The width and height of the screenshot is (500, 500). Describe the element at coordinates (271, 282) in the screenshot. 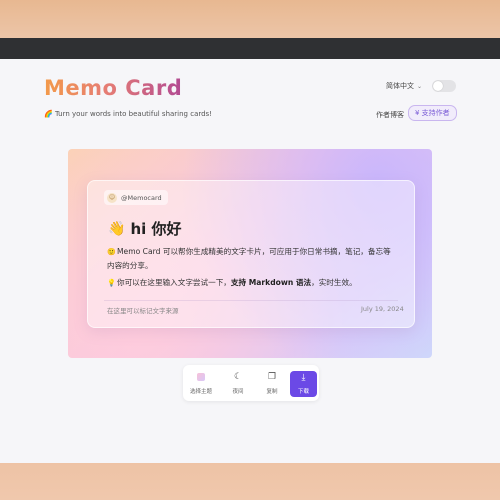

I see `paragraph-2-bold: 支持 Markdown 语法` at that location.